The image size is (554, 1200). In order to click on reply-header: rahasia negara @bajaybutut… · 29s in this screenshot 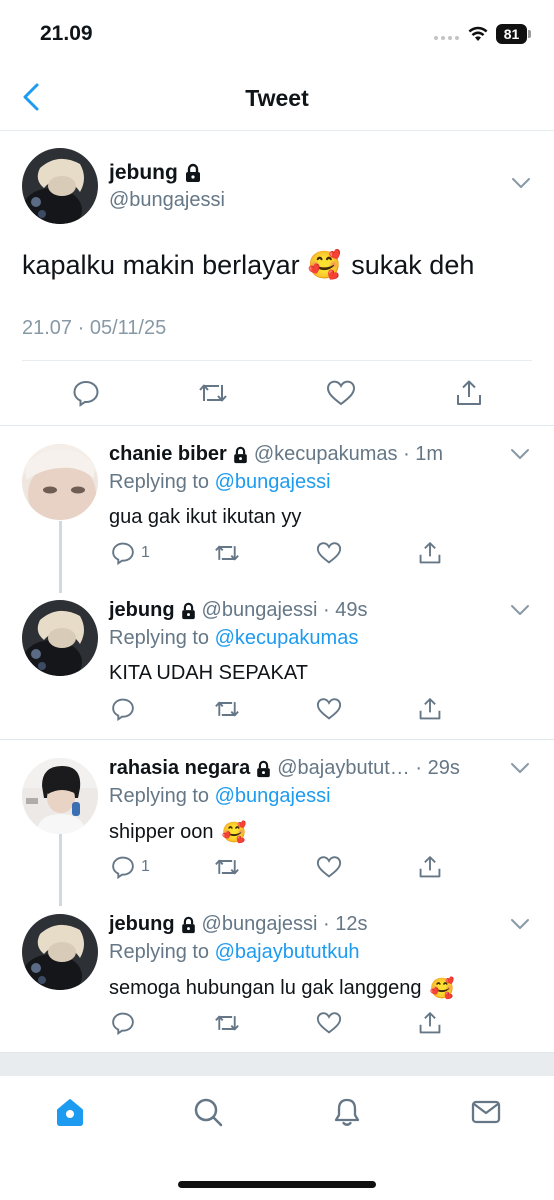, I will do `click(284, 768)`.